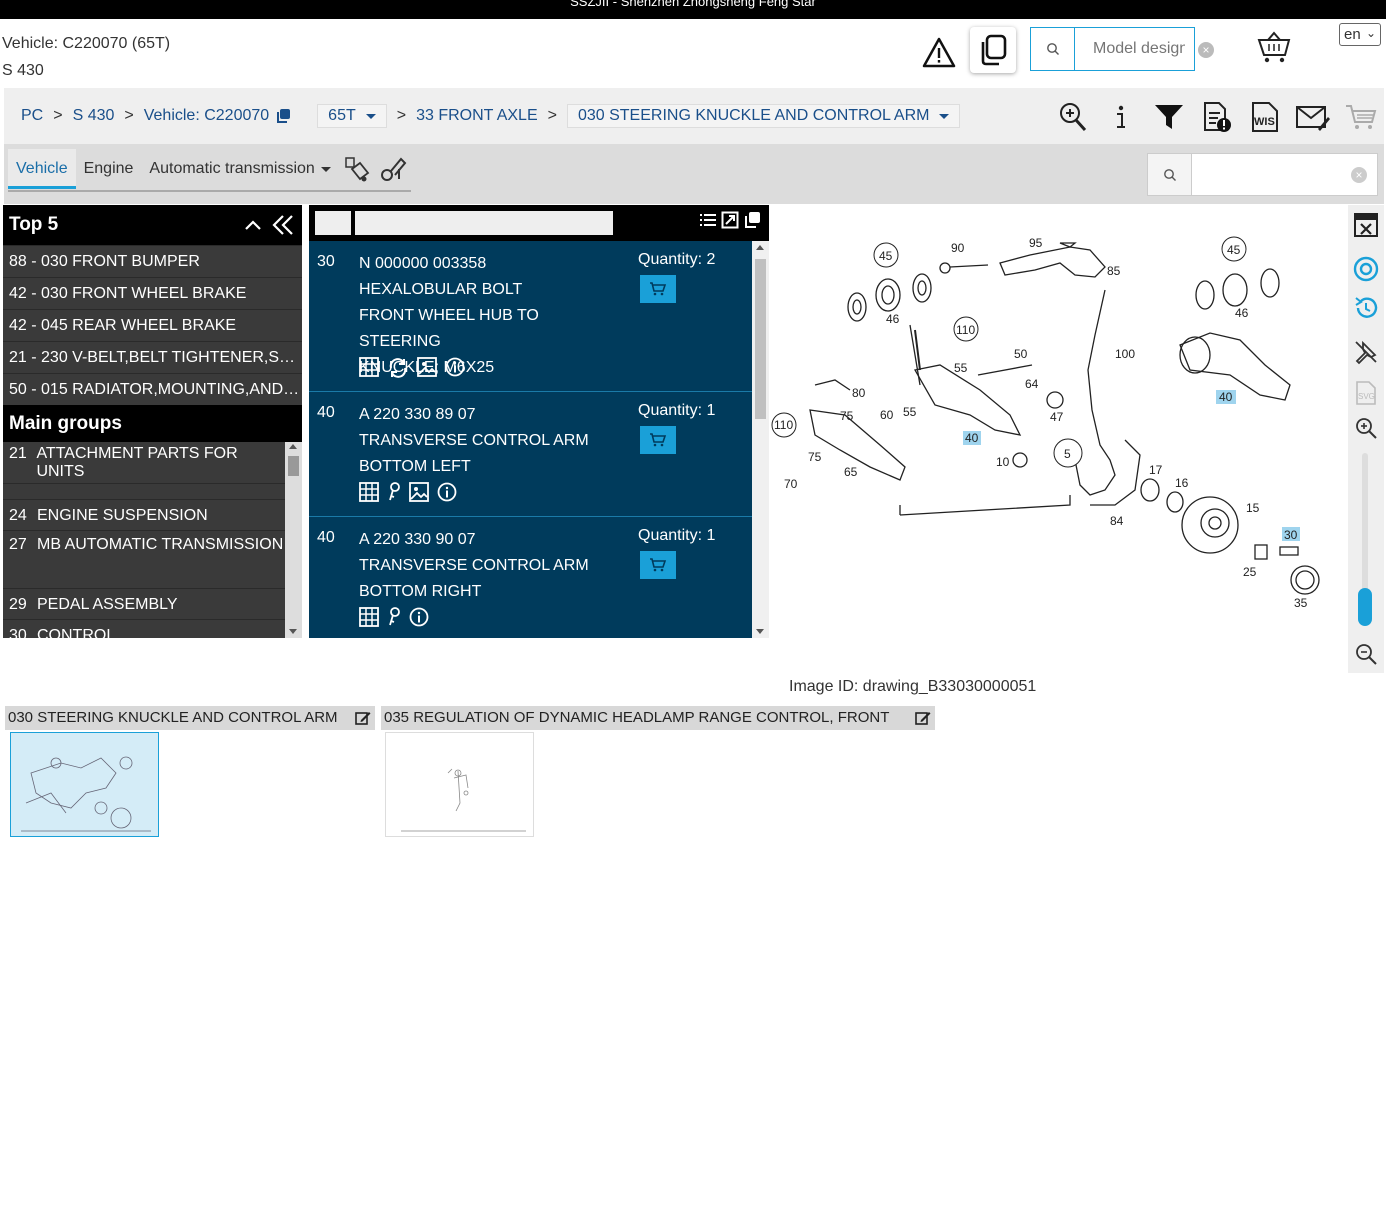  What do you see at coordinates (239, 169) in the screenshot?
I see `tab-automatic-transmission: Automatic transmission` at bounding box center [239, 169].